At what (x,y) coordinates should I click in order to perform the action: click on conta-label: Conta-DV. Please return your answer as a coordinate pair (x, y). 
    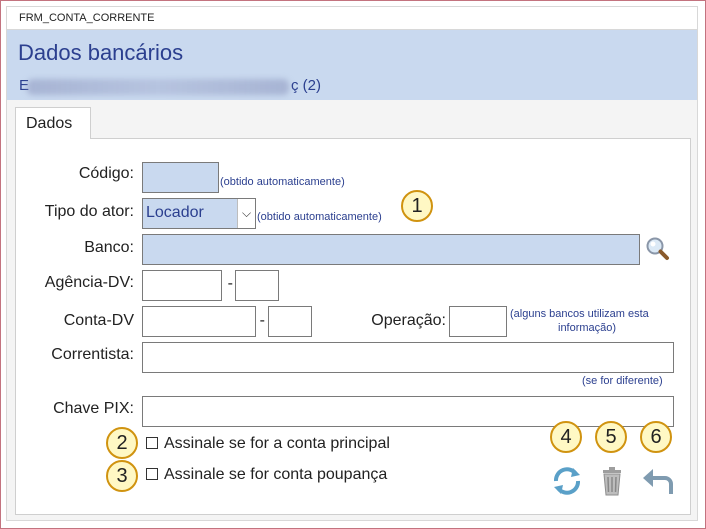
    Looking at the image, I should click on (98, 320).